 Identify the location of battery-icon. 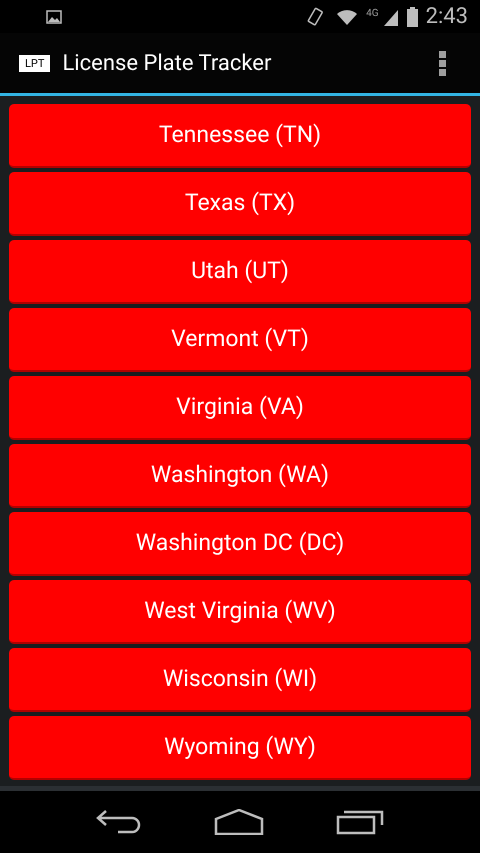
(412, 16).